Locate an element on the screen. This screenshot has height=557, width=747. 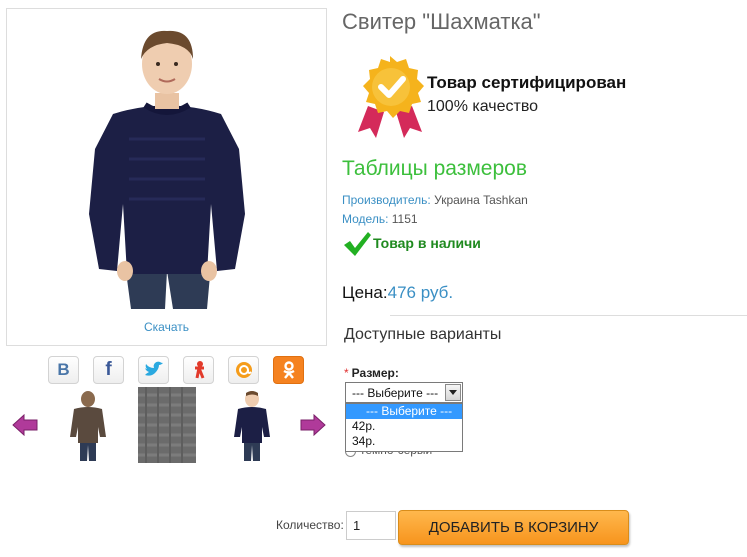
size-dropdown-list: --- Выберите --- 42р. 34р. is located at coordinates (404, 427).